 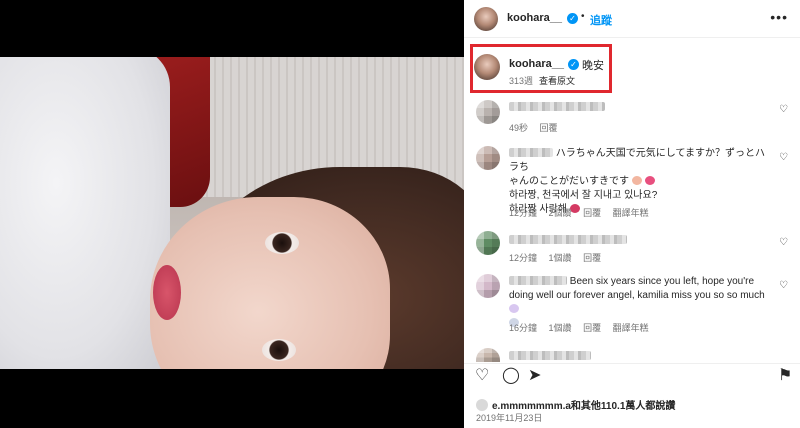 What do you see at coordinates (623, 406) in the screenshot?
I see `likes-count-text: 和其他110.1萬人都說讚` at bounding box center [623, 406].